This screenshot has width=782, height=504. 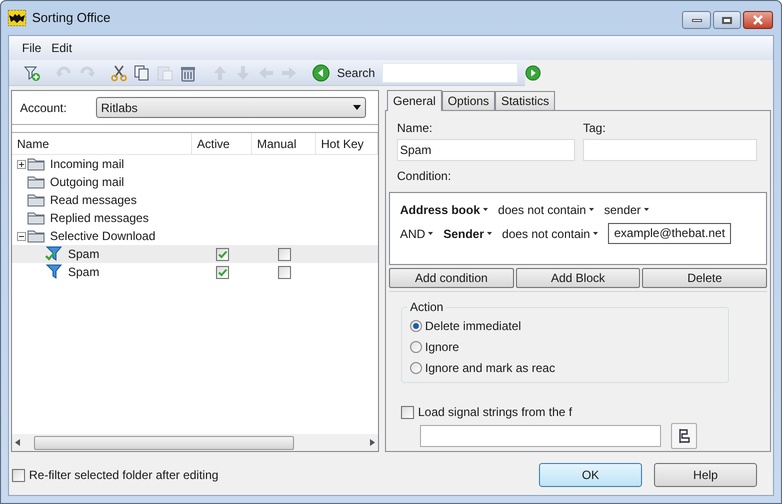 I want to click on back-icon, so click(x=321, y=73).